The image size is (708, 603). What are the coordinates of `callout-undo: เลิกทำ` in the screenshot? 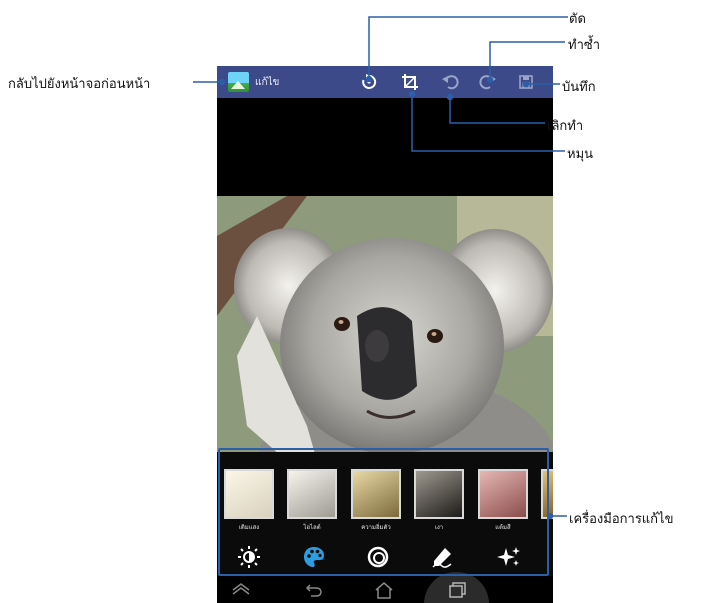 It's located at (565, 126).